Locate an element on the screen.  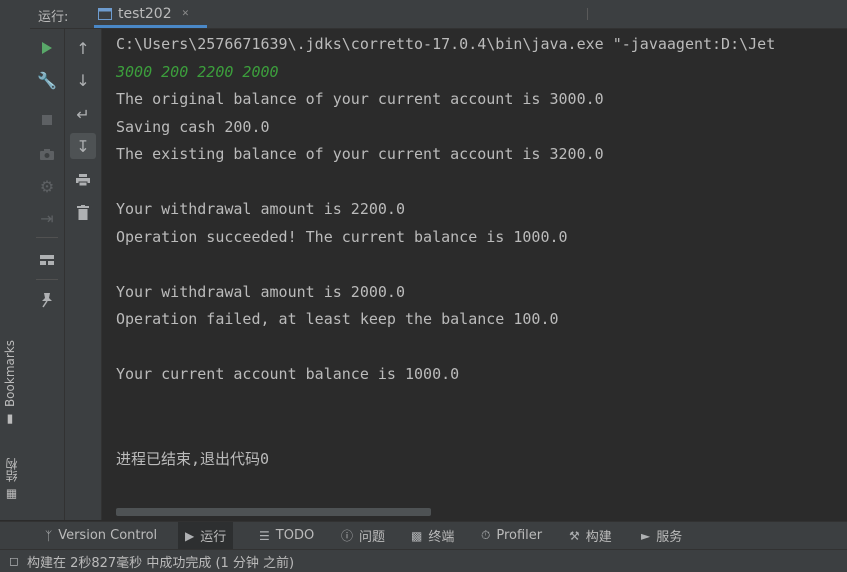
scroll-to-end-icon: ↧ is located at coordinates (83, 146).